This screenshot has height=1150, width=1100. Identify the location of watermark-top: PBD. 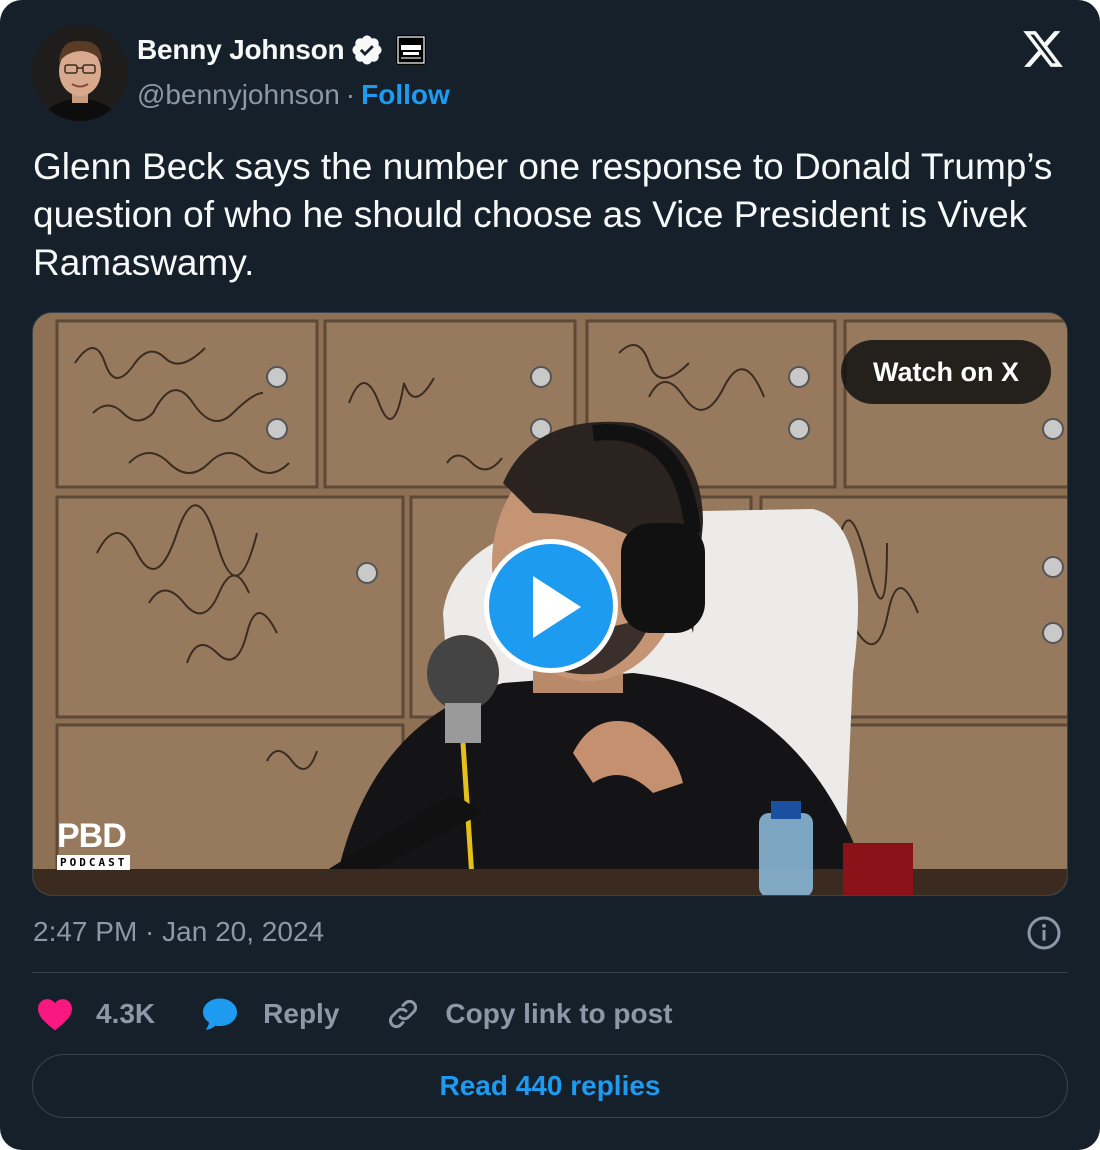
(92, 836).